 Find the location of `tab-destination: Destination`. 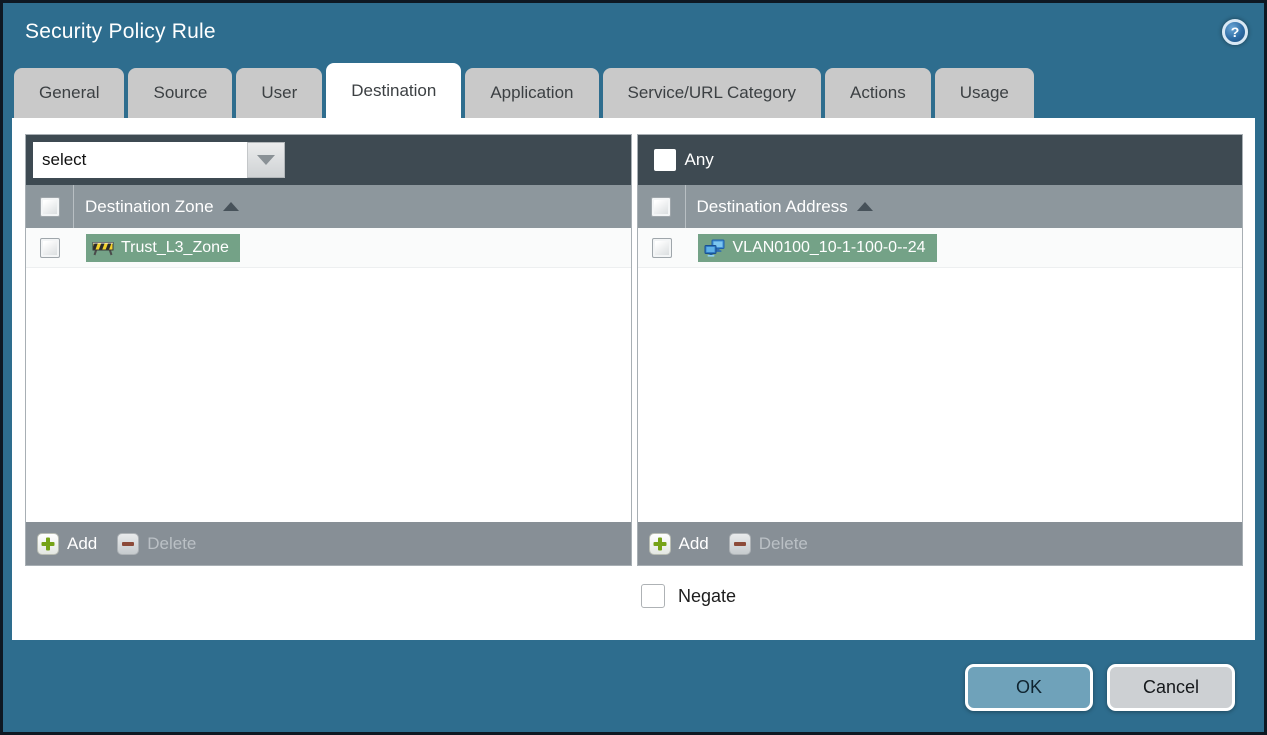

tab-destination: Destination is located at coordinates (394, 90).